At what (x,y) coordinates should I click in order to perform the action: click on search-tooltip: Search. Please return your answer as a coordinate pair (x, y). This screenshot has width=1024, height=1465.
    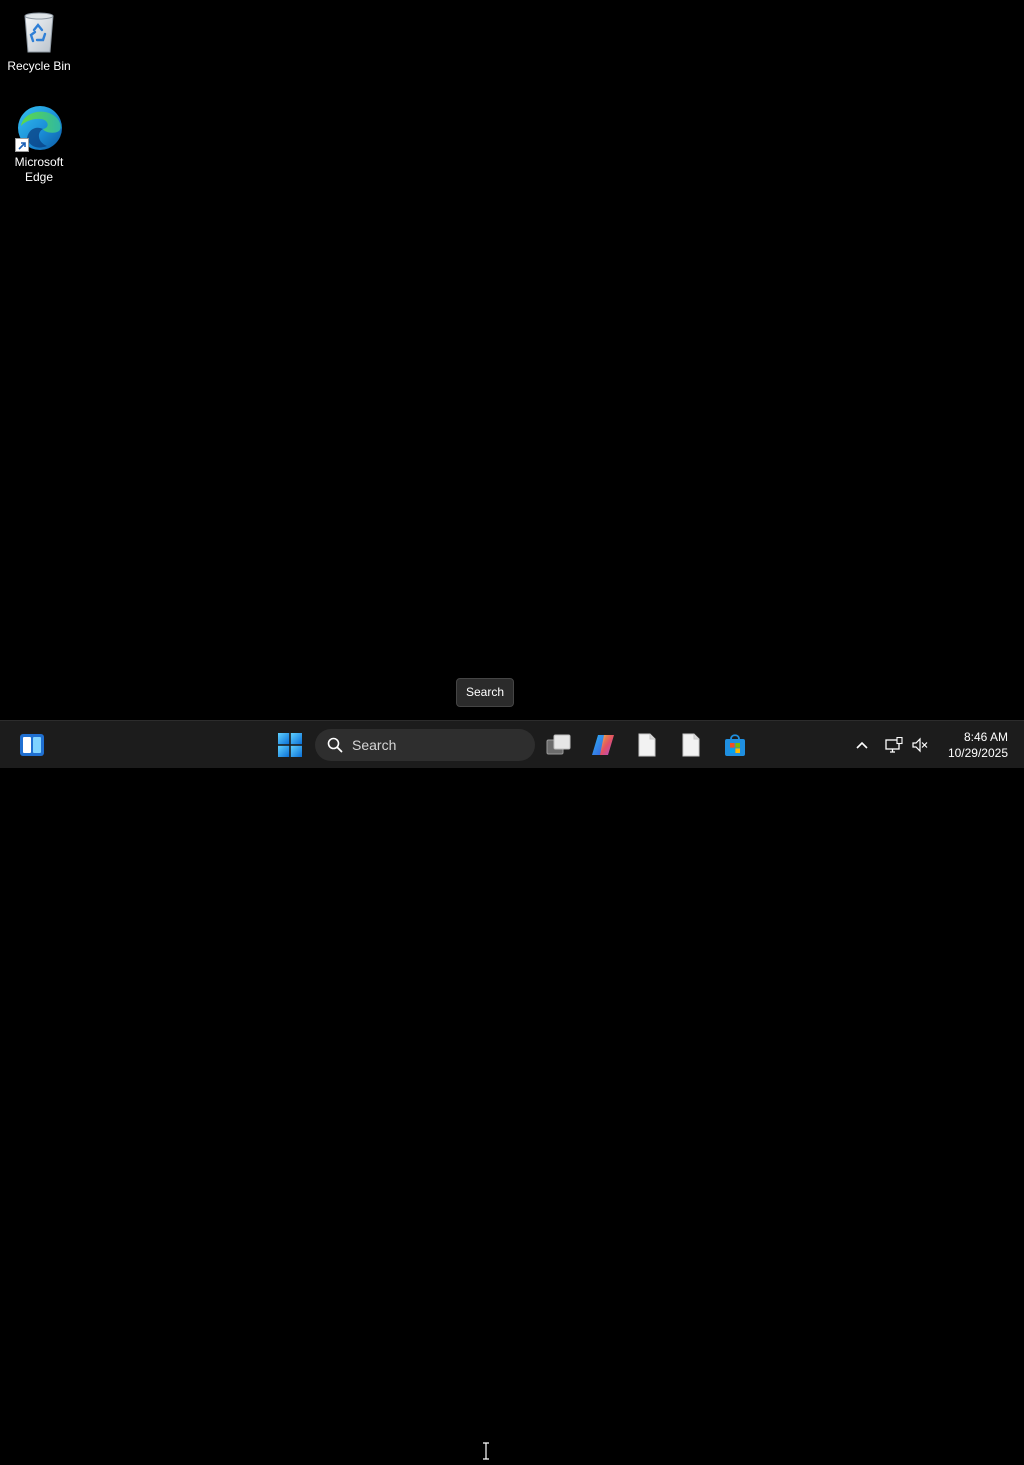
    Looking at the image, I should click on (485, 692).